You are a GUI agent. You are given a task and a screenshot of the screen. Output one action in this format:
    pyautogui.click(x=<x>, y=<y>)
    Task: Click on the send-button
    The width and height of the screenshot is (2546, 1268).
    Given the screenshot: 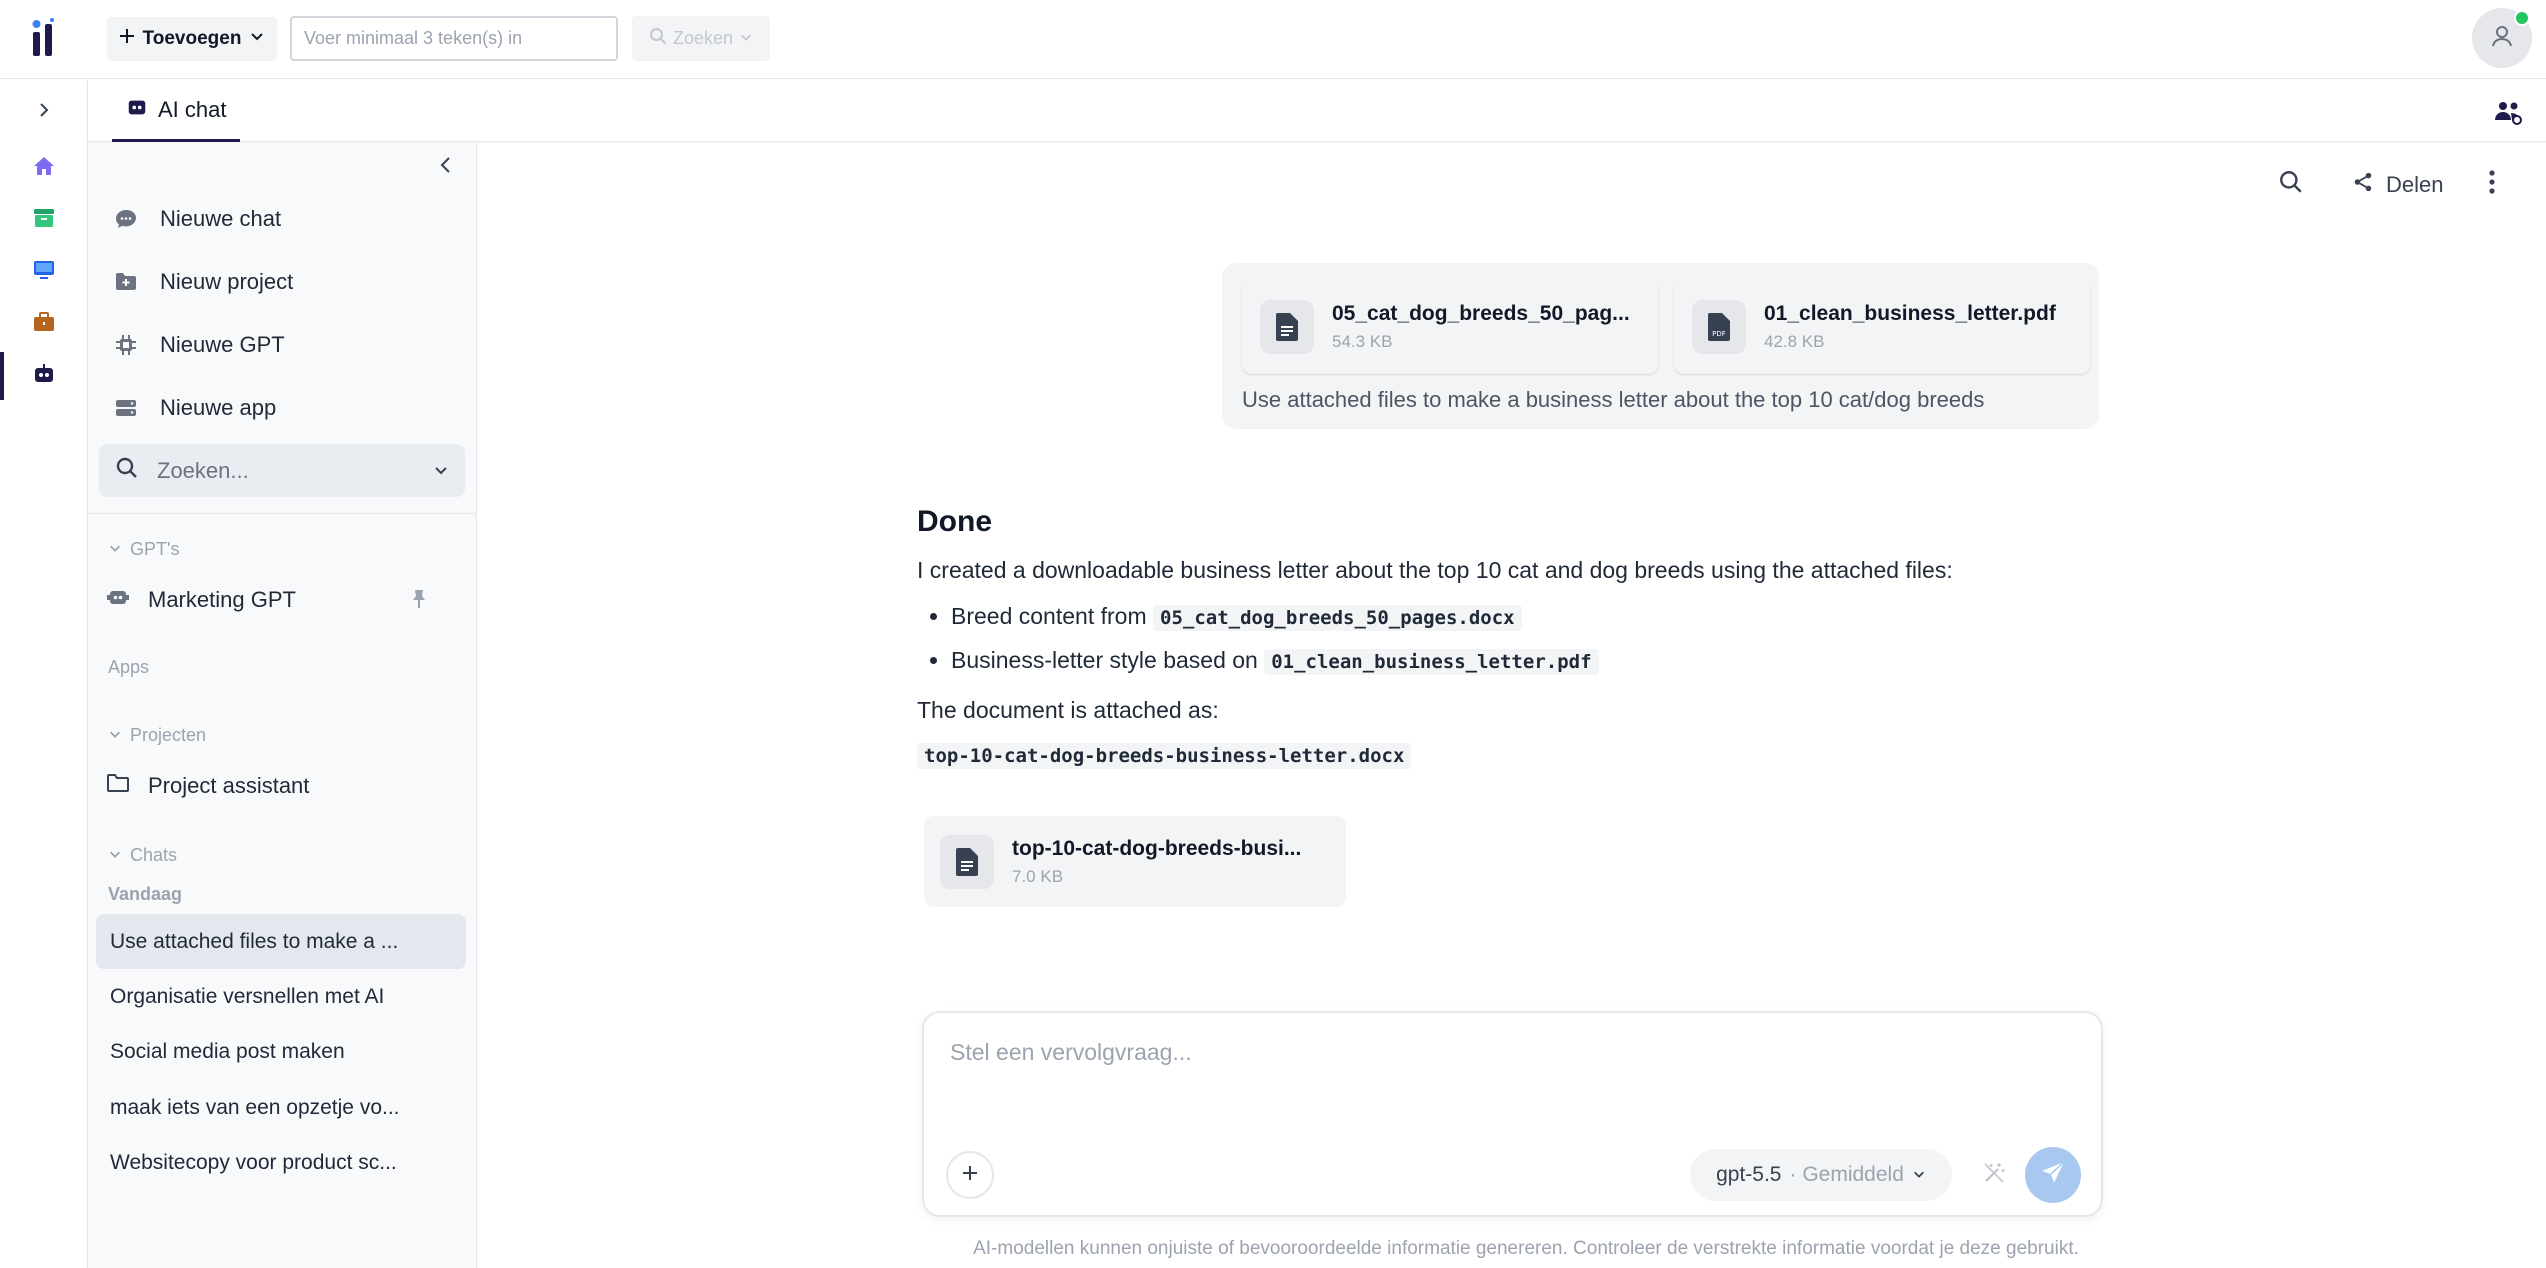 What is the action you would take?
    pyautogui.click(x=2053, y=1175)
    